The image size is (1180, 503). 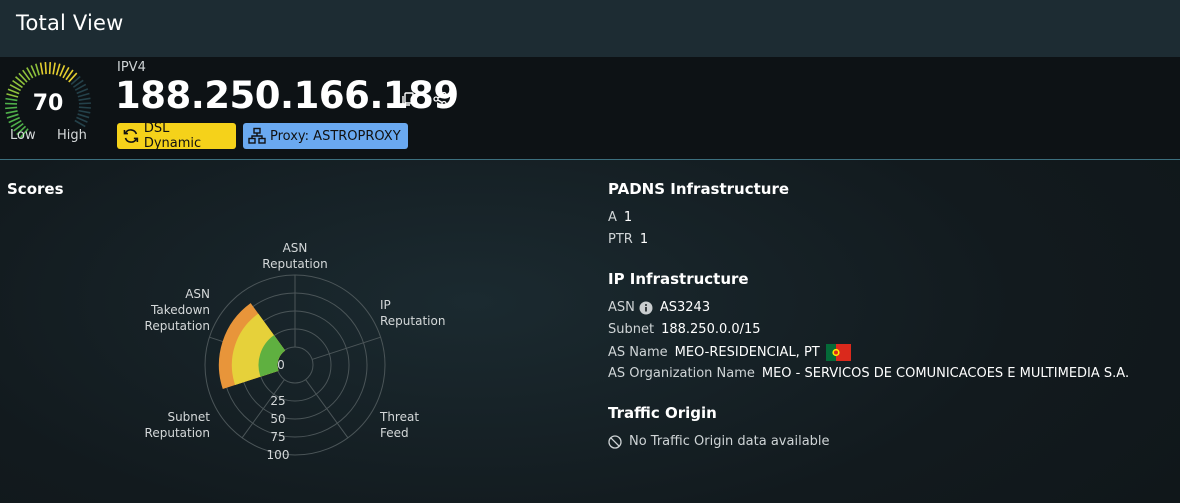 What do you see at coordinates (70, 23) in the screenshot?
I see `page-title: Total View` at bounding box center [70, 23].